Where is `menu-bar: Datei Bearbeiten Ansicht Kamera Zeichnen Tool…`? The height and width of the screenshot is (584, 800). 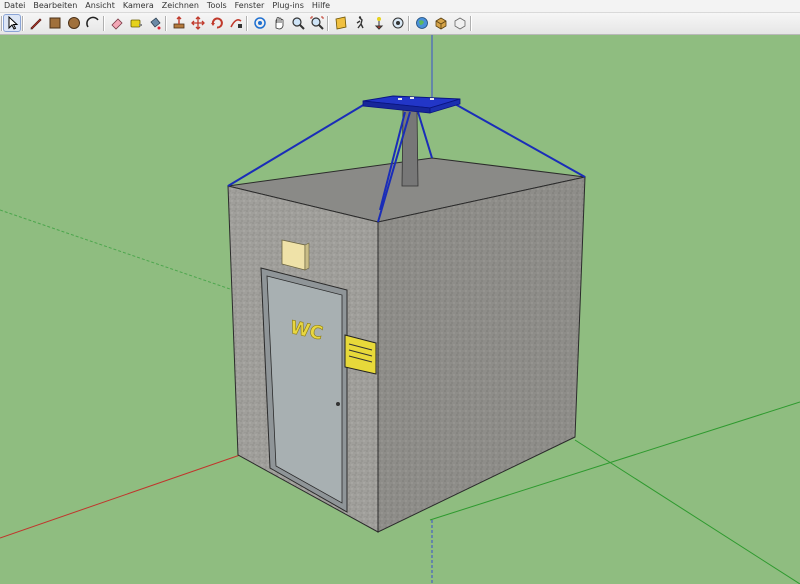
menu-bar: Datei Bearbeiten Ansicht Kamera Zeichnen Tool… is located at coordinates (400, 6).